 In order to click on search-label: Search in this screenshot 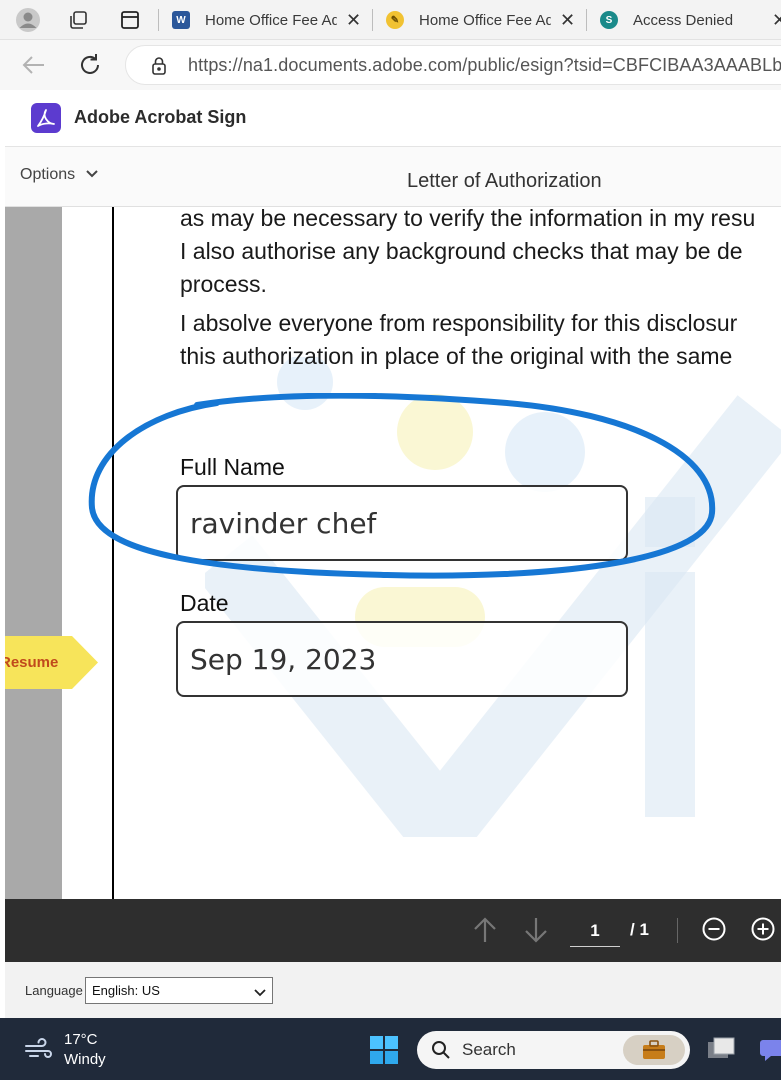, I will do `click(489, 1049)`.